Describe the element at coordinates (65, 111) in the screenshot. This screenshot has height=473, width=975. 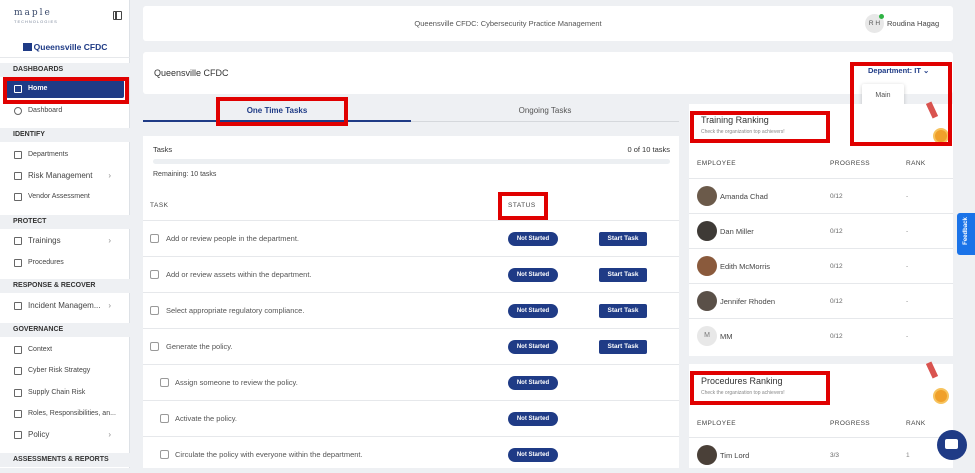
I see `sidebar-item-dashboard: Dashboard` at that location.